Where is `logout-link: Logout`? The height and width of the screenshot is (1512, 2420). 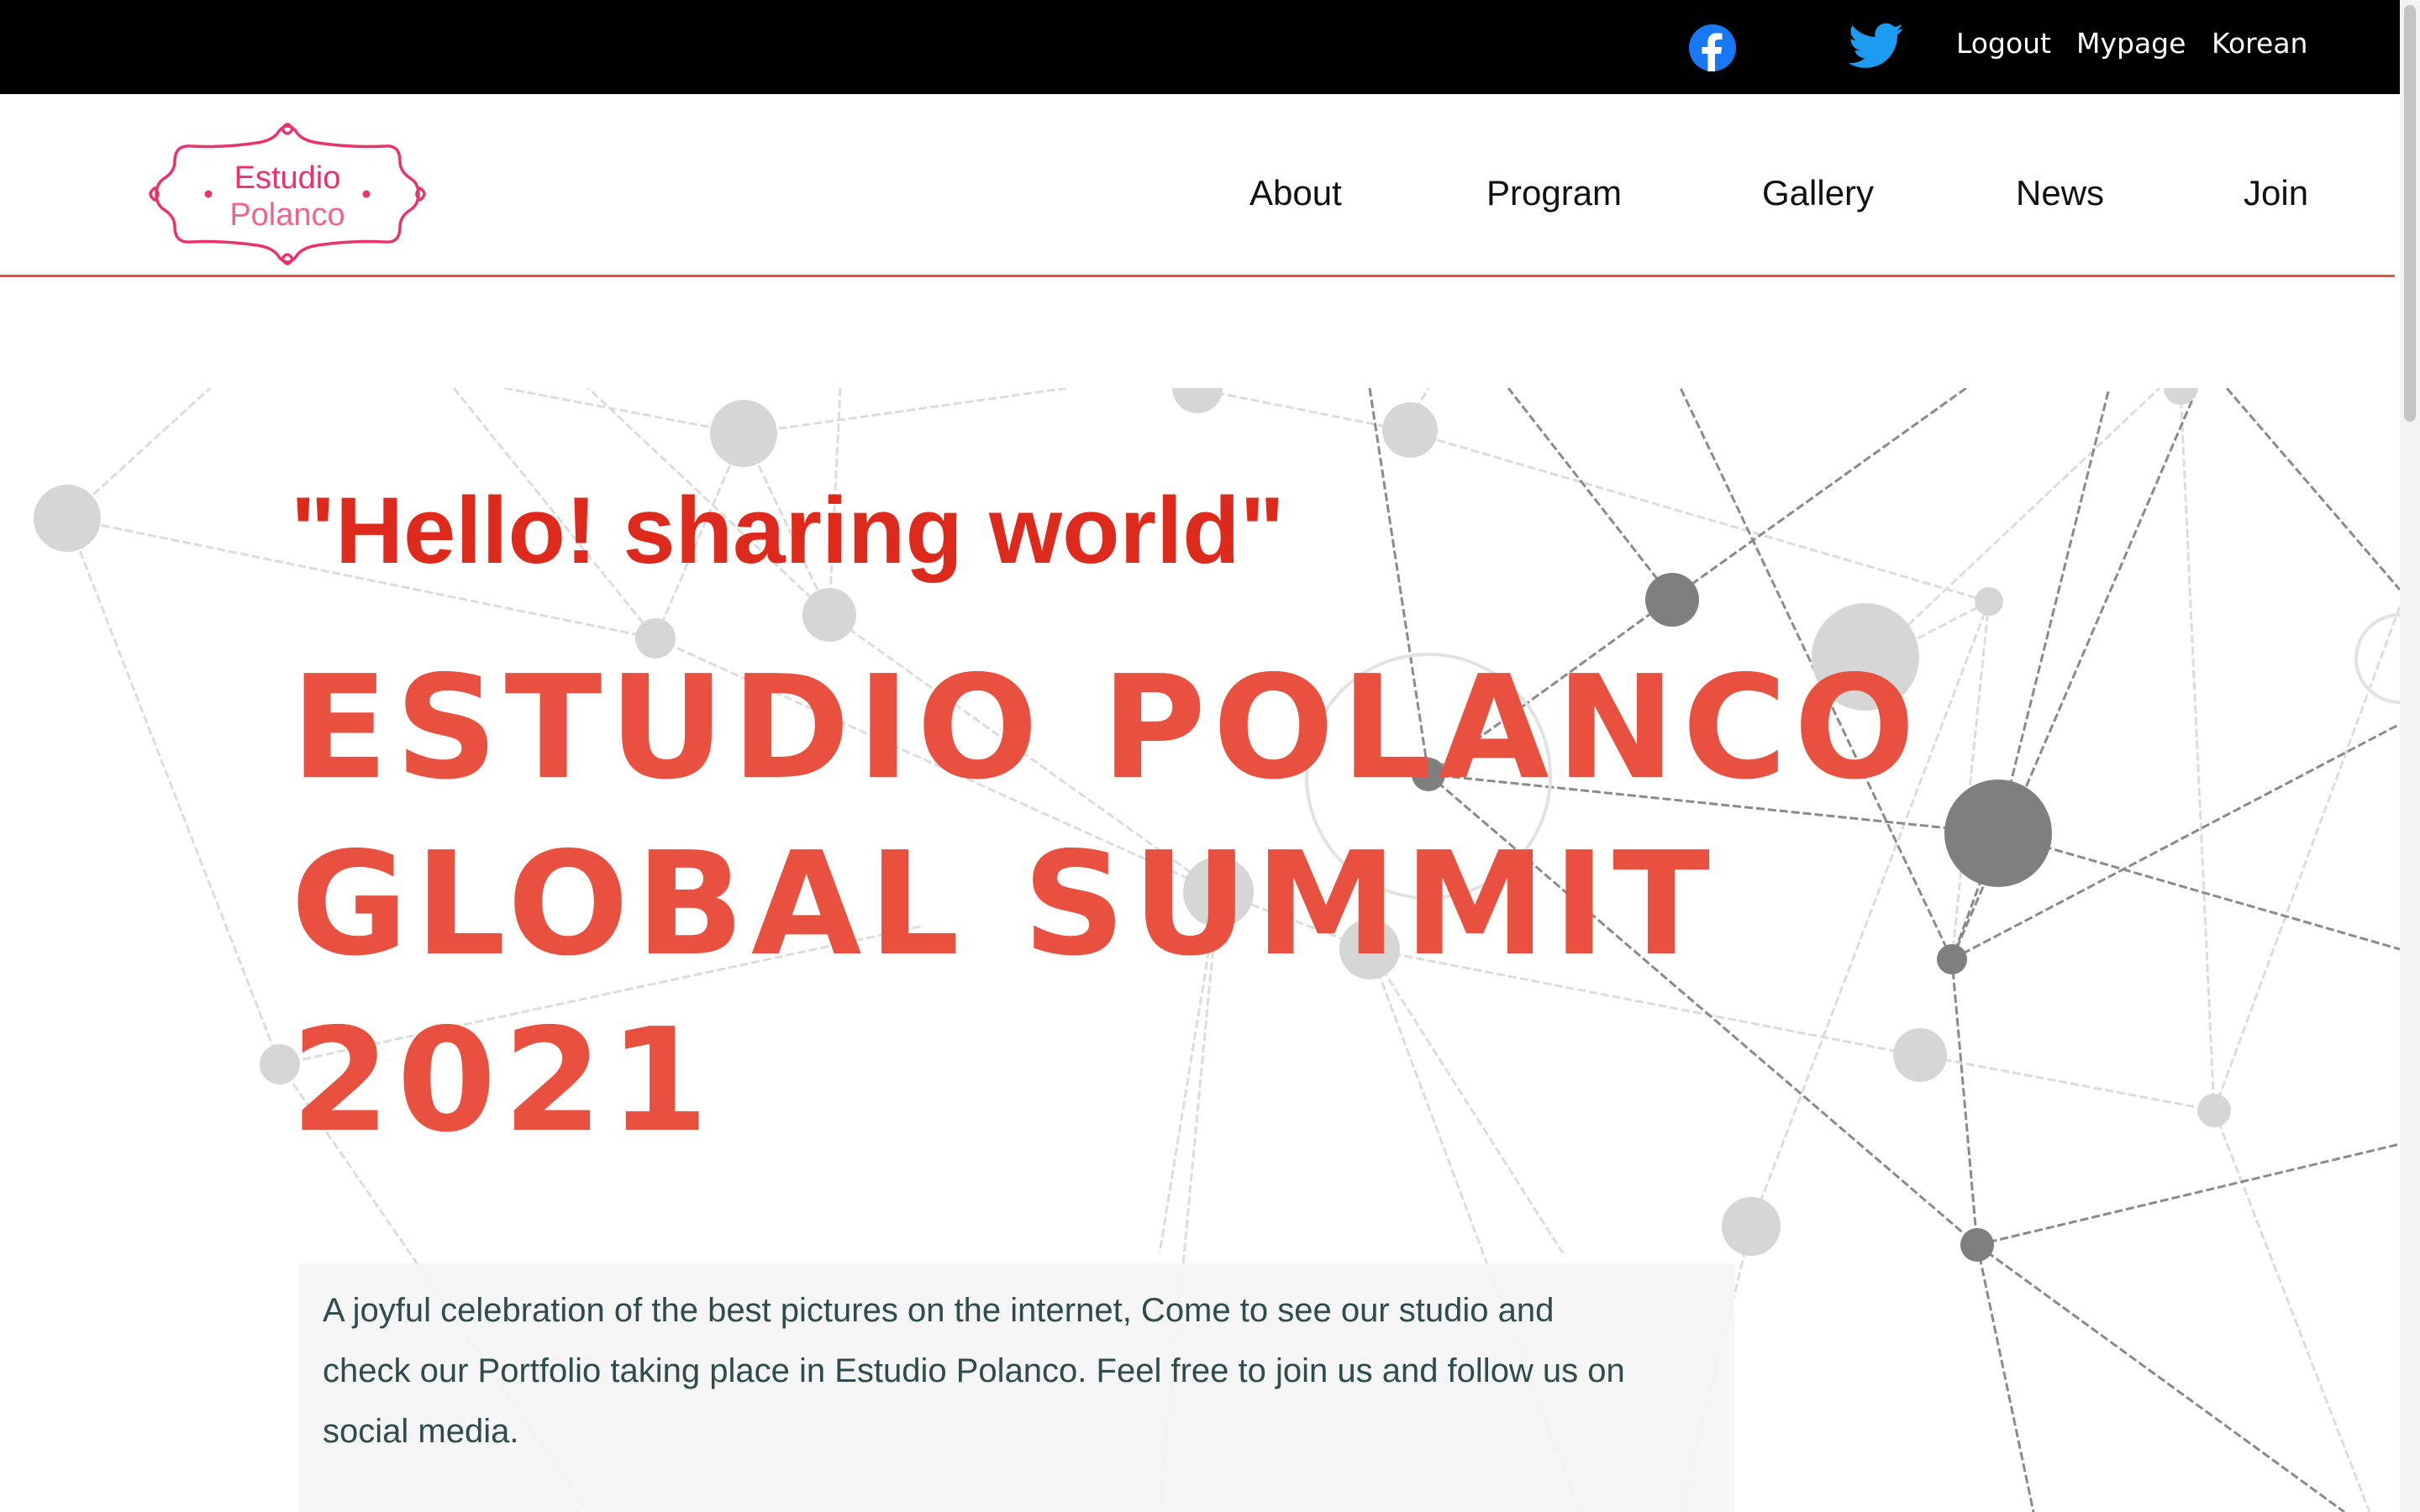 logout-link: Logout is located at coordinates (2003, 43).